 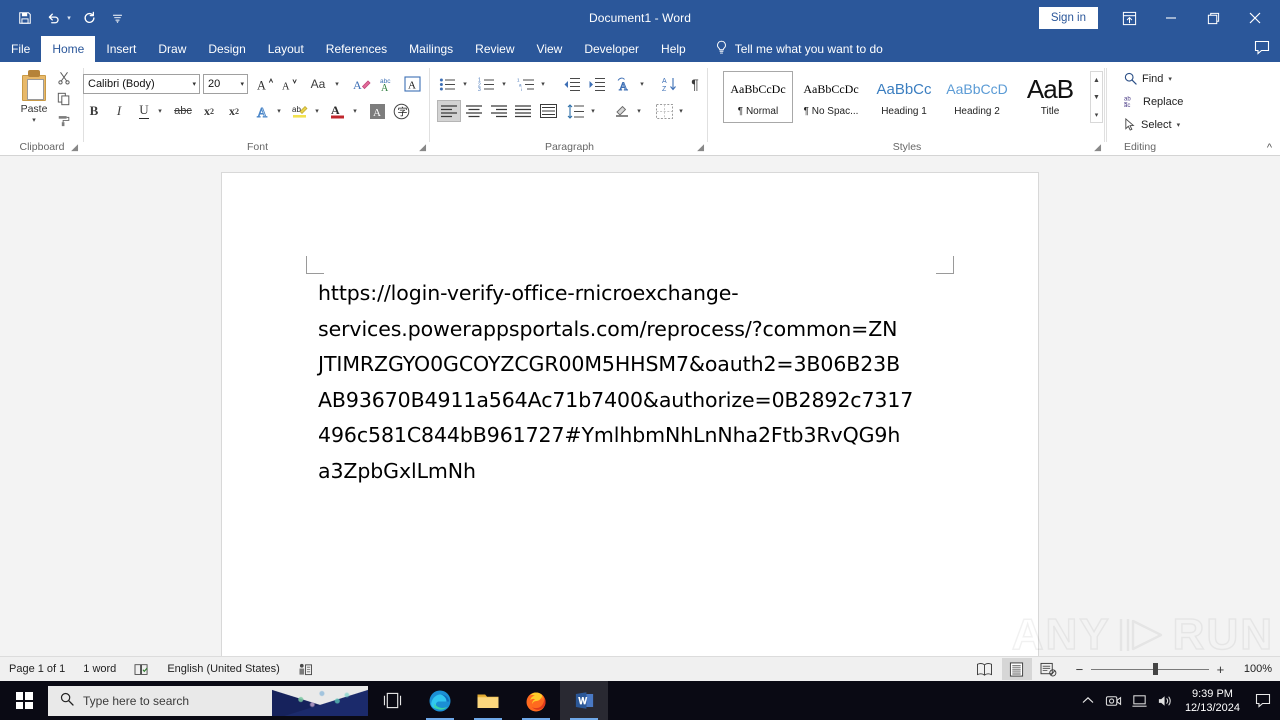 I want to click on replace-button: ab ac Replace, so click(x=1153, y=101).